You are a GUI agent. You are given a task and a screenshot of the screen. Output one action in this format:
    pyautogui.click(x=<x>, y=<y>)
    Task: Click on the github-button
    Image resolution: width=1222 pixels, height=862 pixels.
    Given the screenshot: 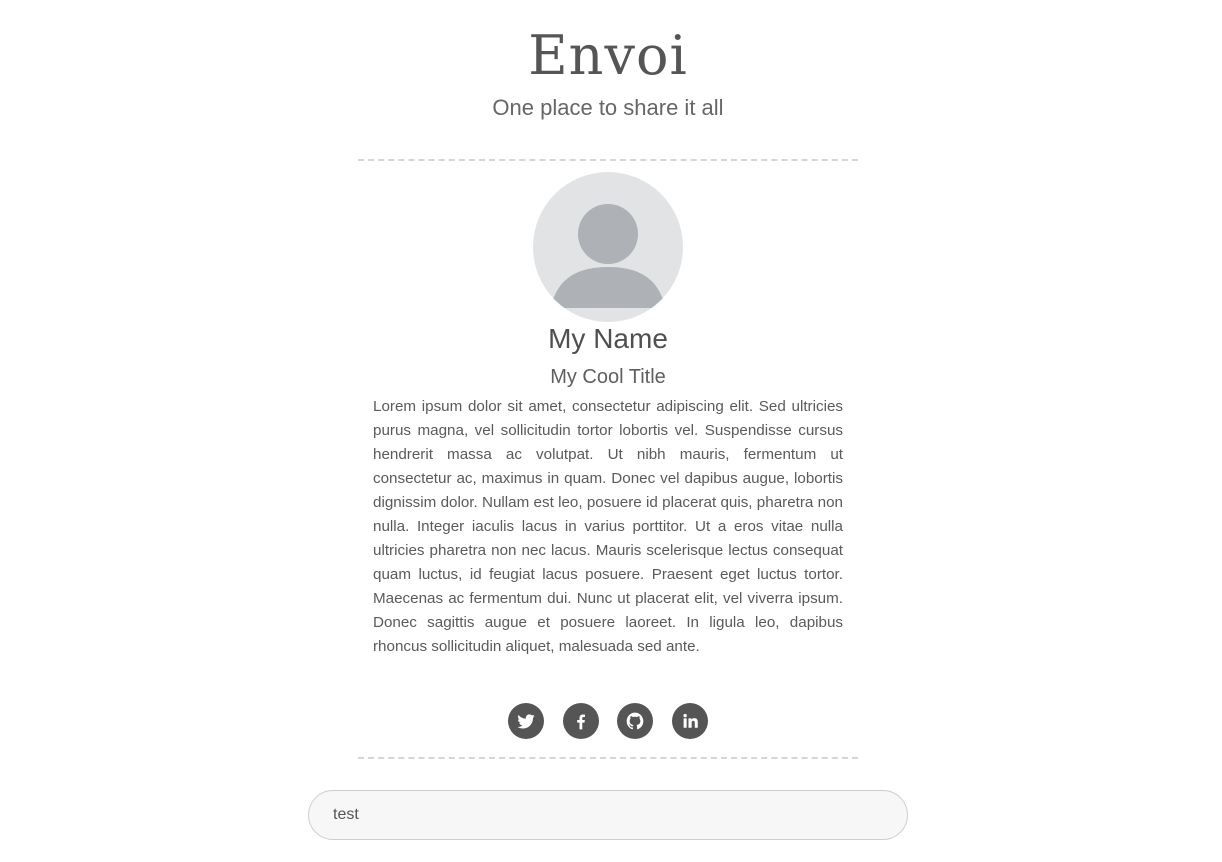 What is the action you would take?
    pyautogui.click(x=635, y=721)
    